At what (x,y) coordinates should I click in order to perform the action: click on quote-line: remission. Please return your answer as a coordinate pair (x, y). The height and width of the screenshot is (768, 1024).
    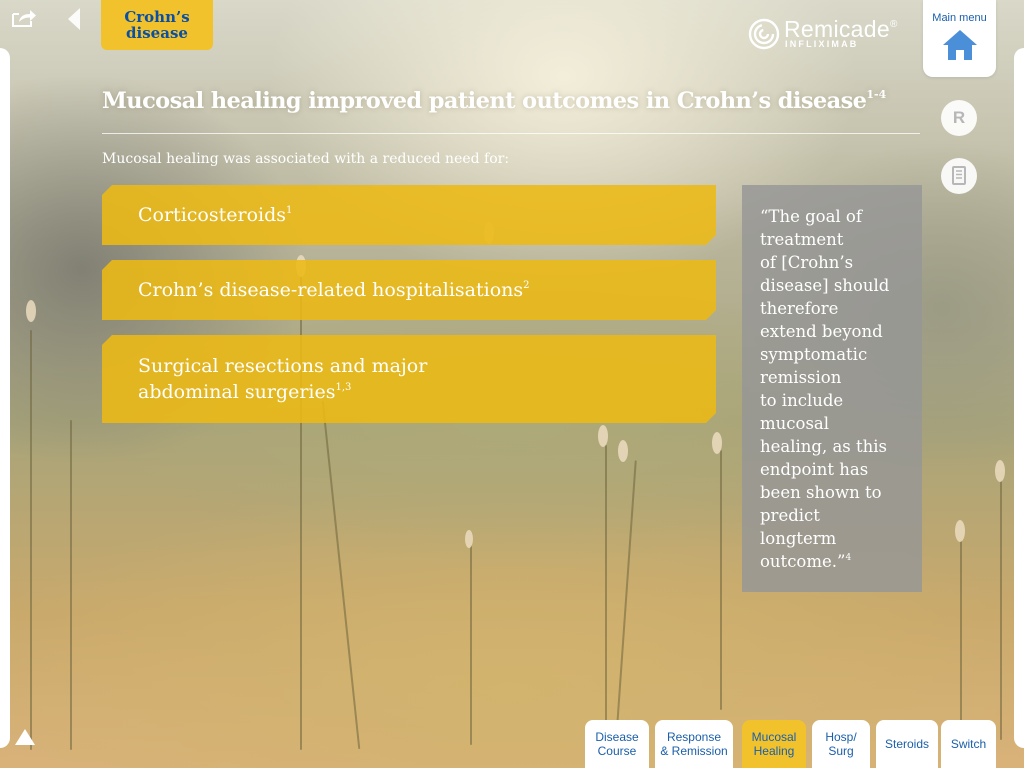
    Looking at the image, I should click on (801, 377).